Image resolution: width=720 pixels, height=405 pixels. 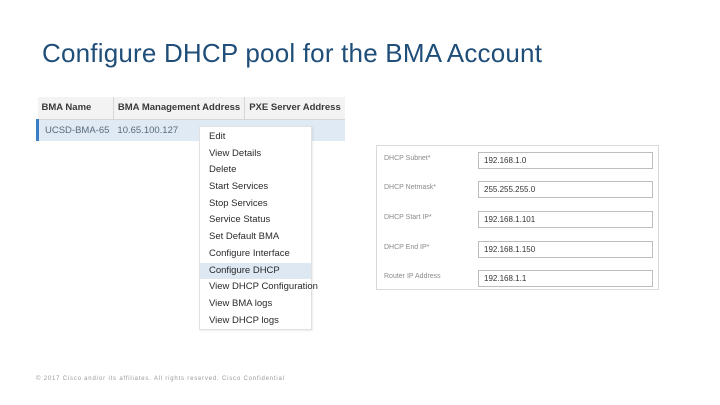 I want to click on menu-item-view-details: View Details, so click(x=255, y=154).